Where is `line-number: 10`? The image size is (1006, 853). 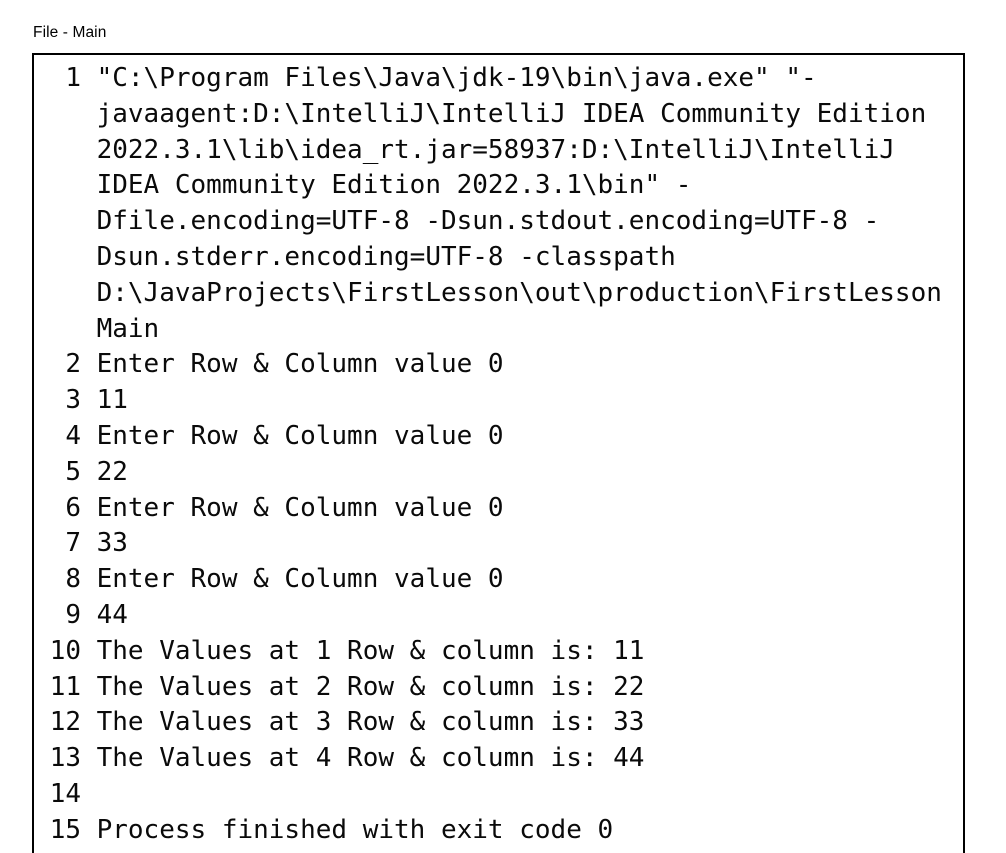
line-number: 10 is located at coordinates (65, 650).